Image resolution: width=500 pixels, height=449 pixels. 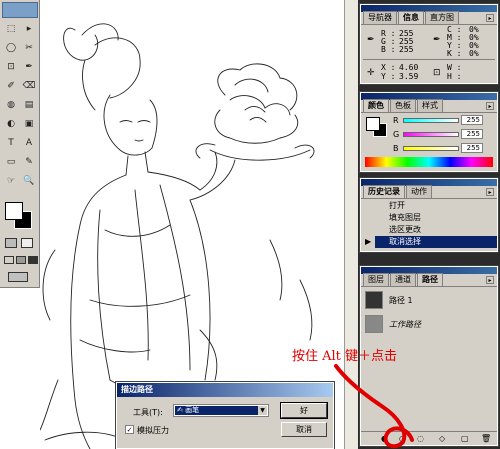 What do you see at coordinates (396, 120) in the screenshot?
I see `color-r-label: R` at bounding box center [396, 120].